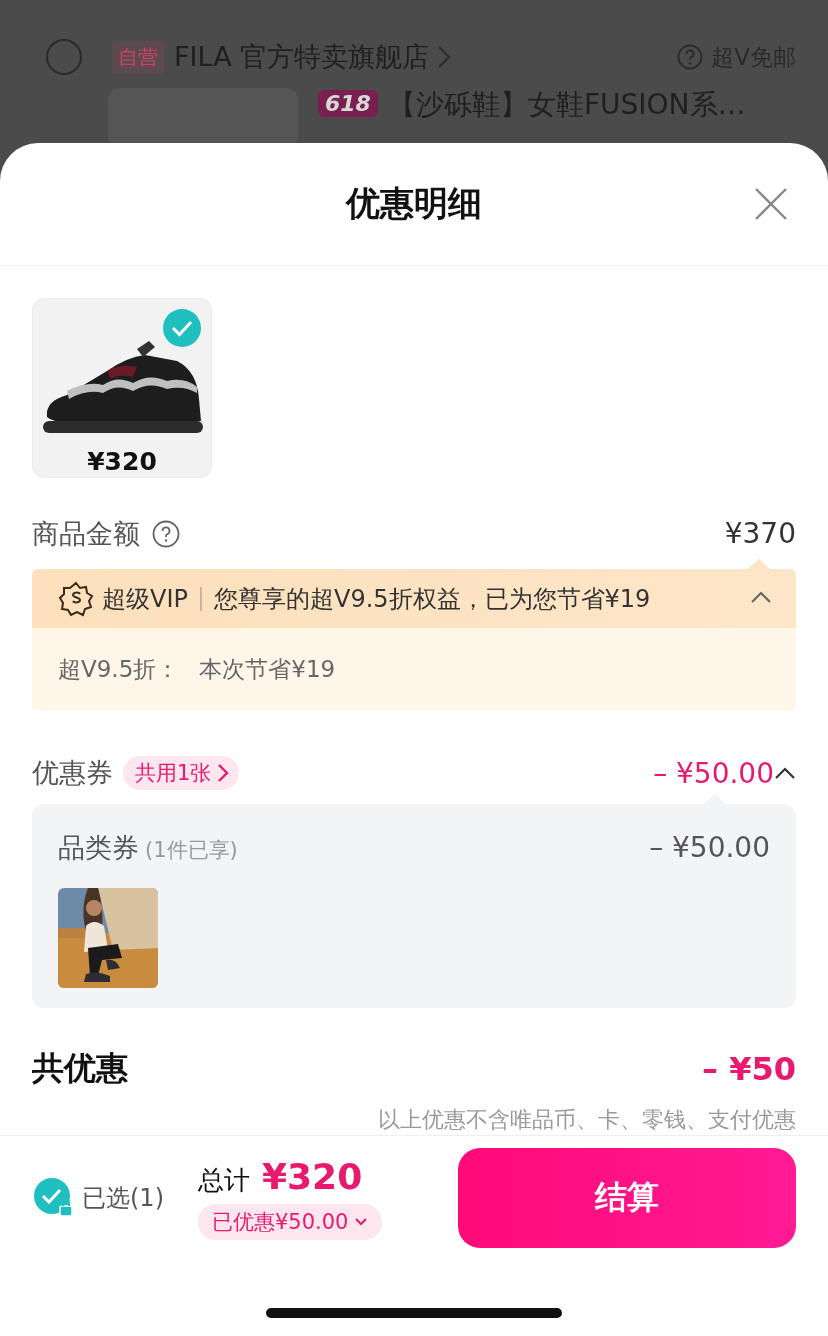  Describe the element at coordinates (166, 533) in the screenshot. I see `help-icon` at that location.